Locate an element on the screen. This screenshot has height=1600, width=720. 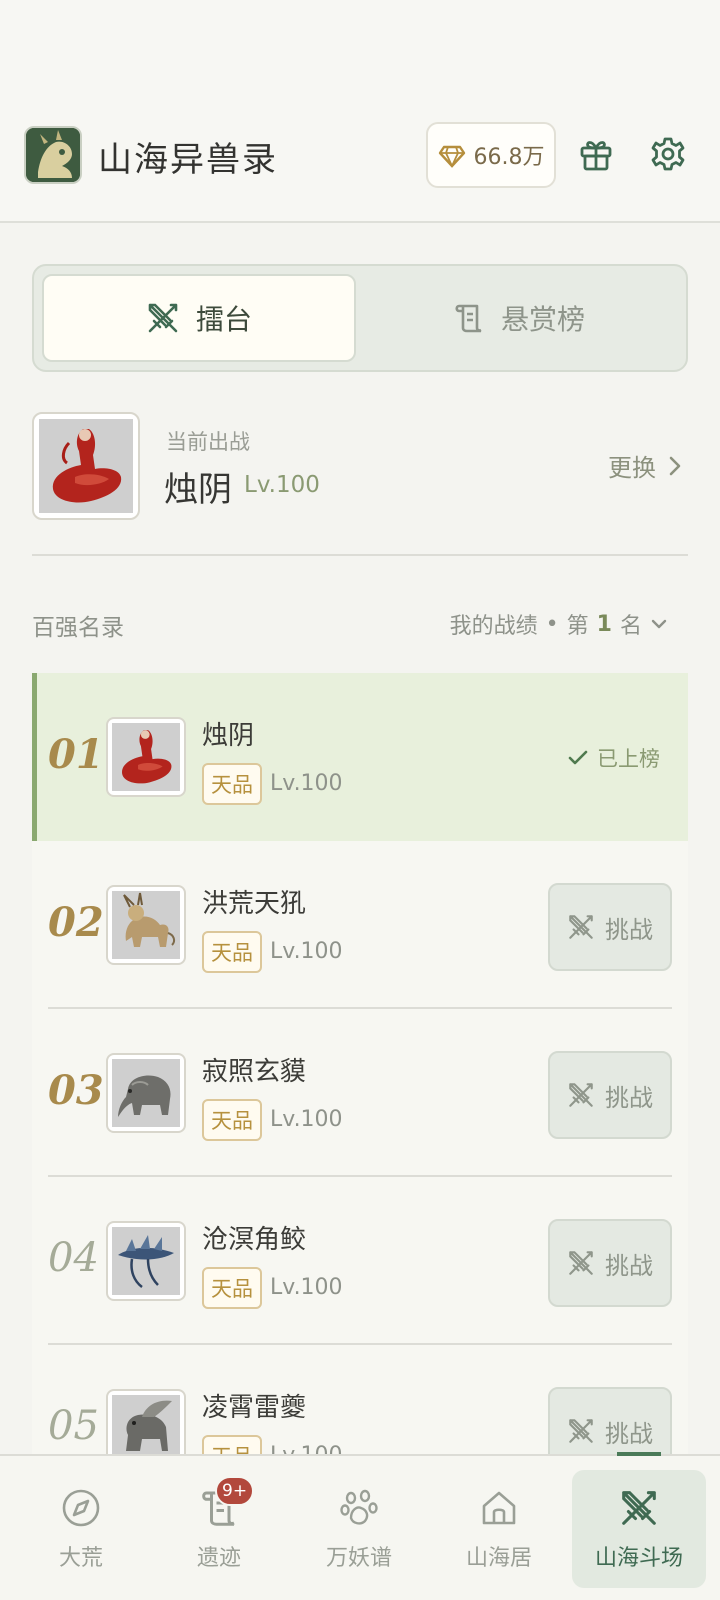
my-rank-value: 1 is located at coordinates (604, 624).